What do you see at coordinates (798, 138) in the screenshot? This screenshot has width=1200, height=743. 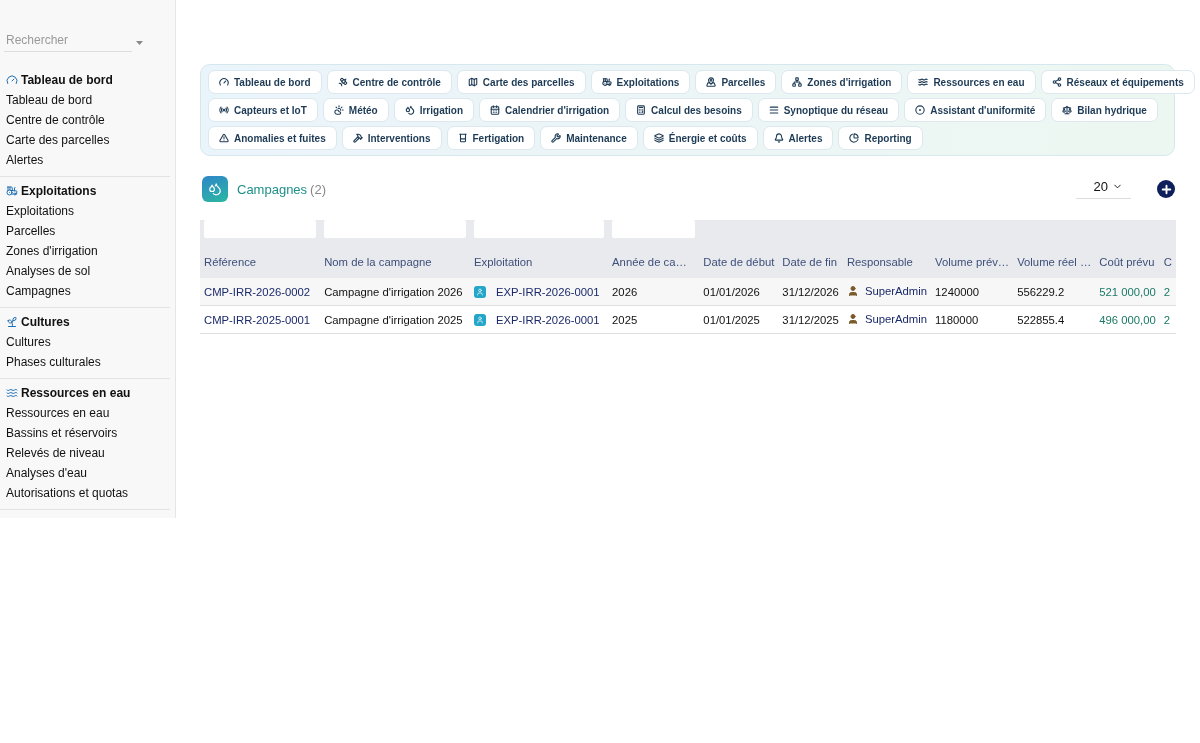 I see `nav-chip: Alertes` at bounding box center [798, 138].